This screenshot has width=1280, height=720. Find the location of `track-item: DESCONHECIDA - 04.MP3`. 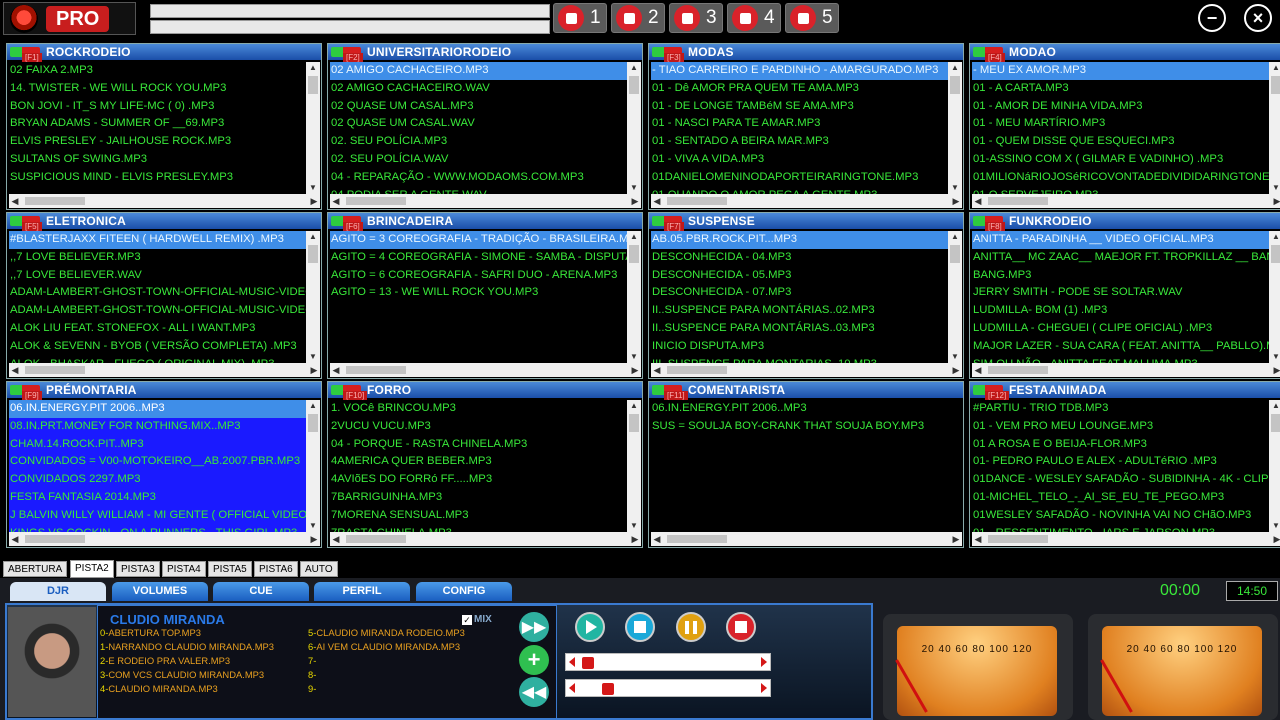

track-item: DESCONHECIDA - 04.MP3 is located at coordinates (800, 258).